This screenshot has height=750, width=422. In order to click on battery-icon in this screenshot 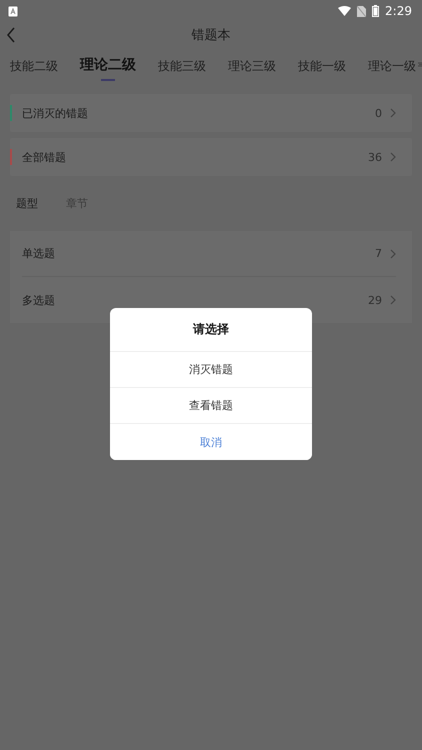, I will do `click(376, 11)`.